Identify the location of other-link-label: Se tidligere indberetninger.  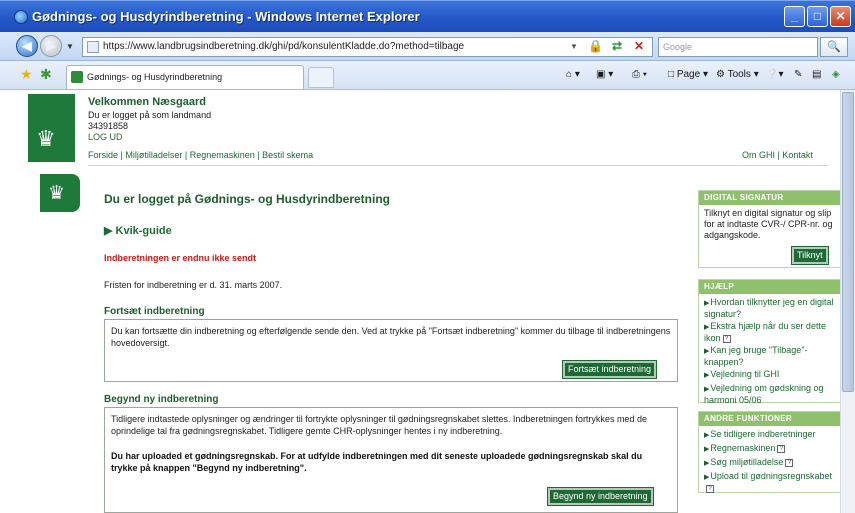
(763, 434).